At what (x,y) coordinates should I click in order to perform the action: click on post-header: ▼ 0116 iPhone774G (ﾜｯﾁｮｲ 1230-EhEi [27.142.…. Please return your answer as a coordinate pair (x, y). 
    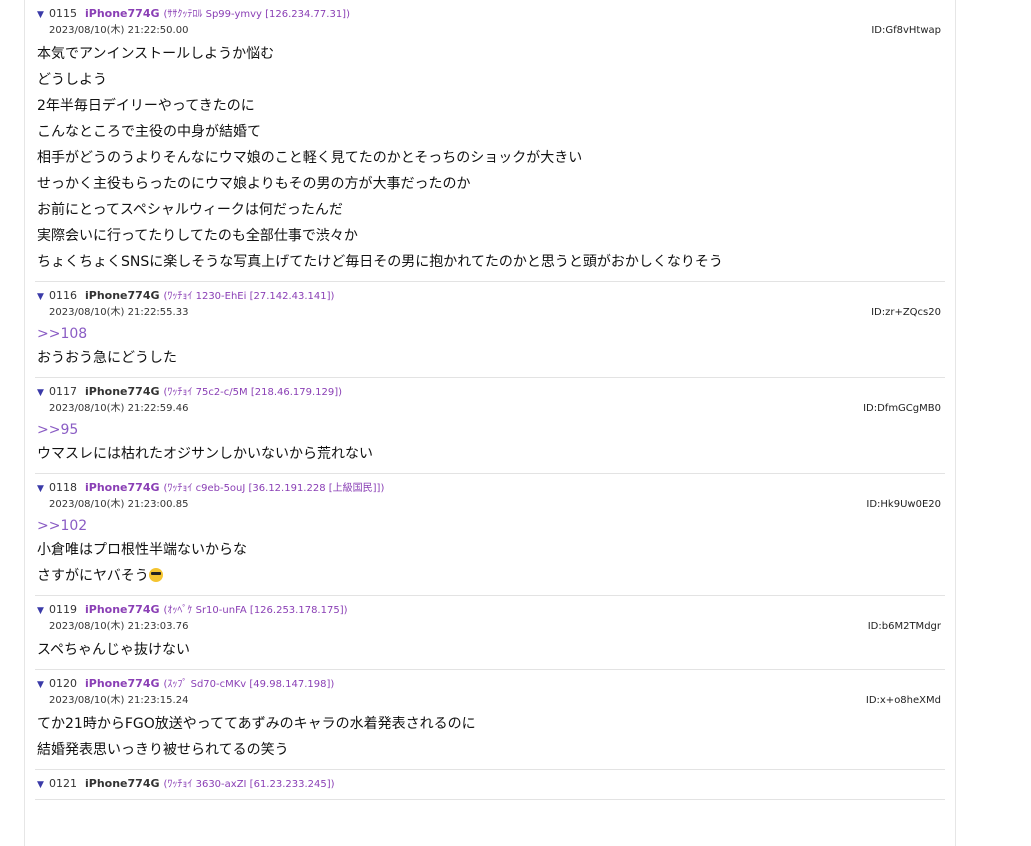
    Looking at the image, I should click on (491, 296).